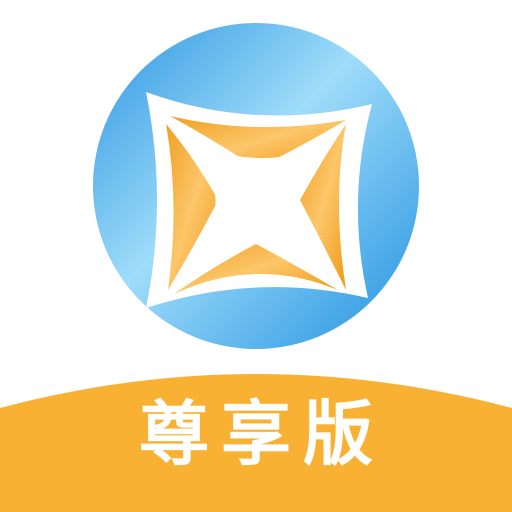  What do you see at coordinates (262, 434) in the screenshot?
I see `edition-label: 尊享版` at bounding box center [262, 434].